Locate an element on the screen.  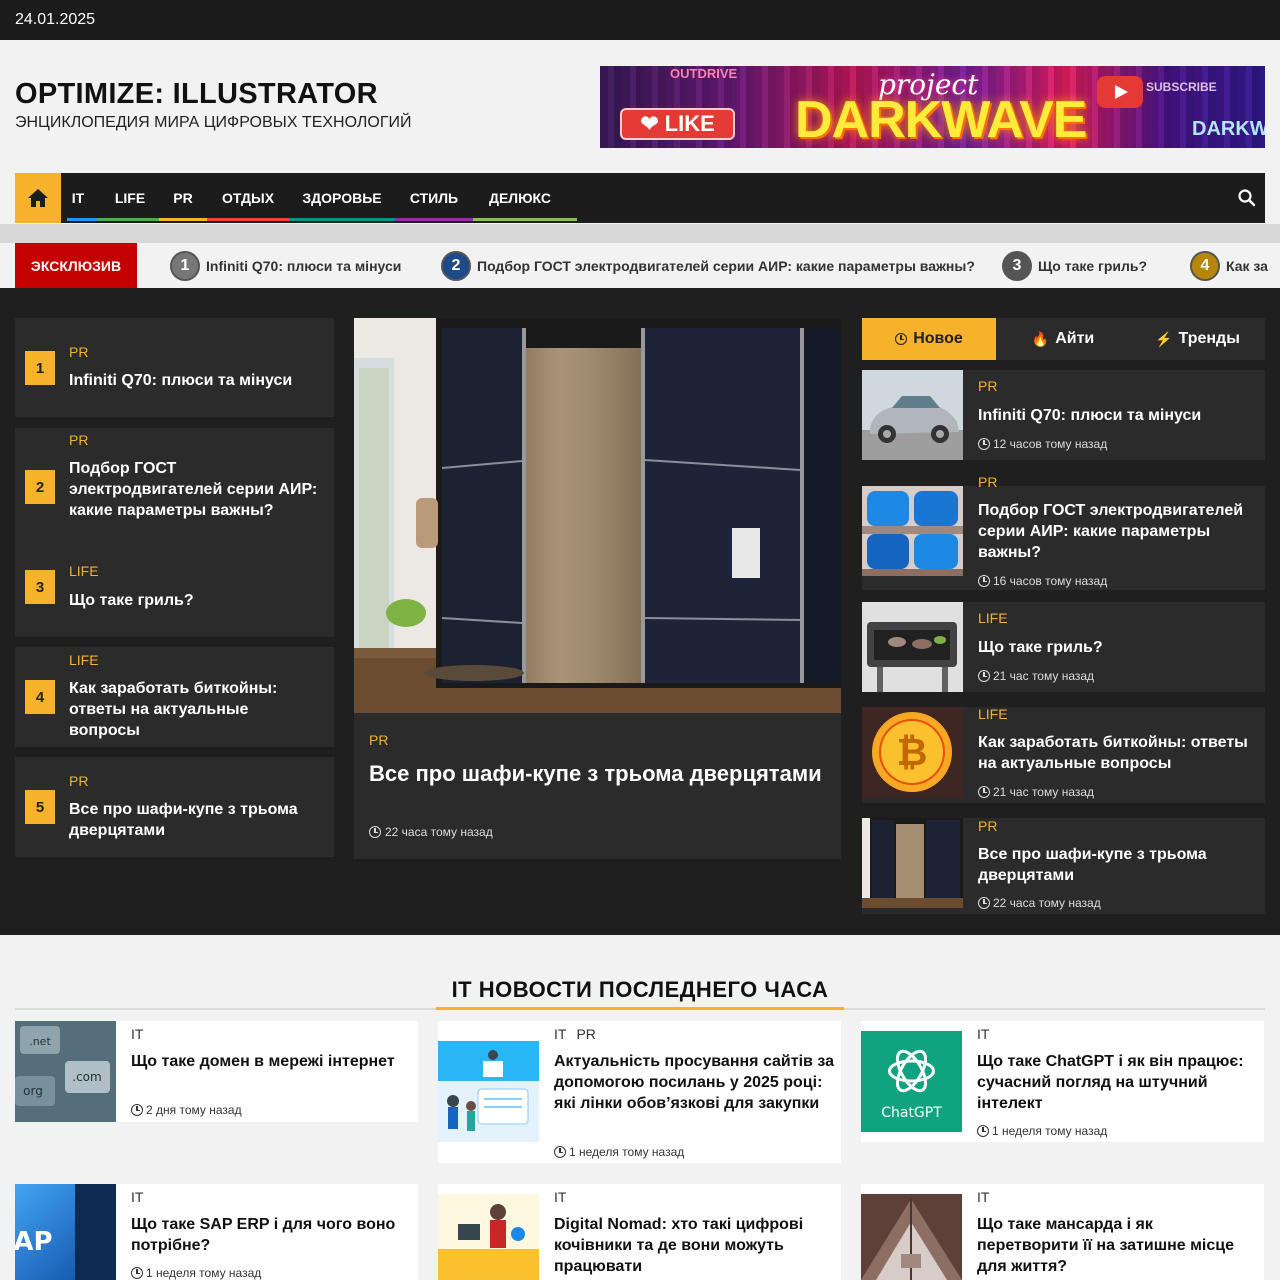
home-icon is located at coordinates (38, 198).